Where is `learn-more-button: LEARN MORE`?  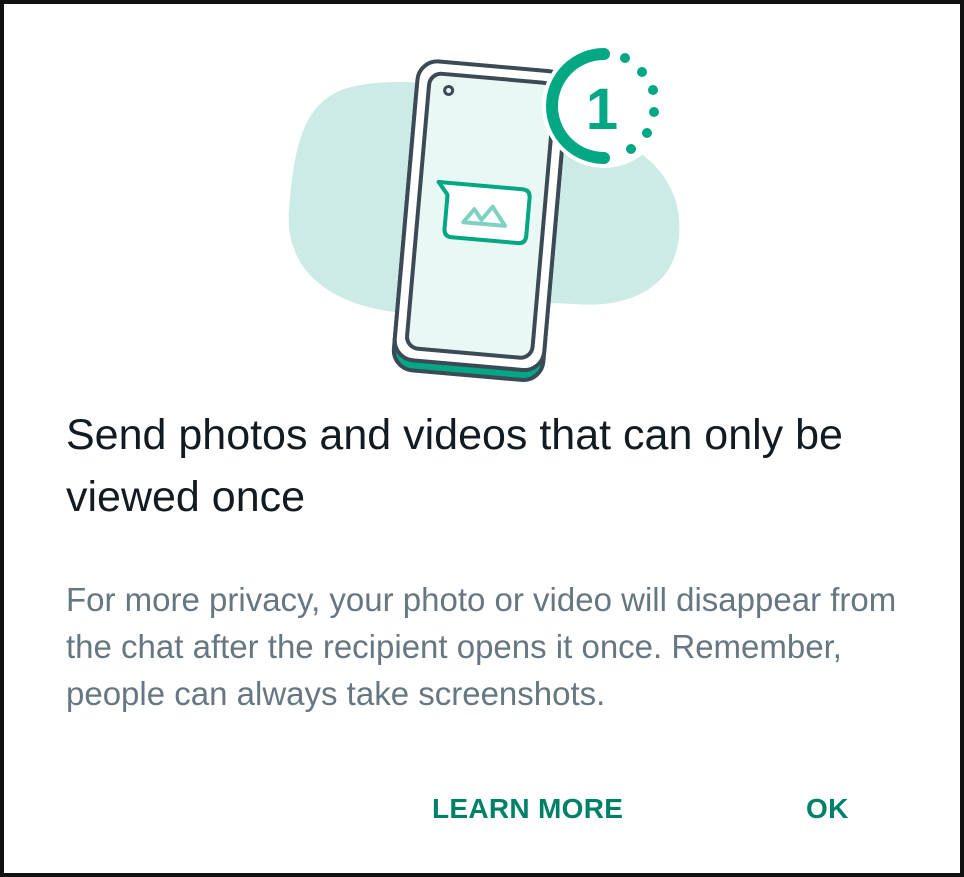
learn-more-button: LEARN MORE is located at coordinates (527, 809).